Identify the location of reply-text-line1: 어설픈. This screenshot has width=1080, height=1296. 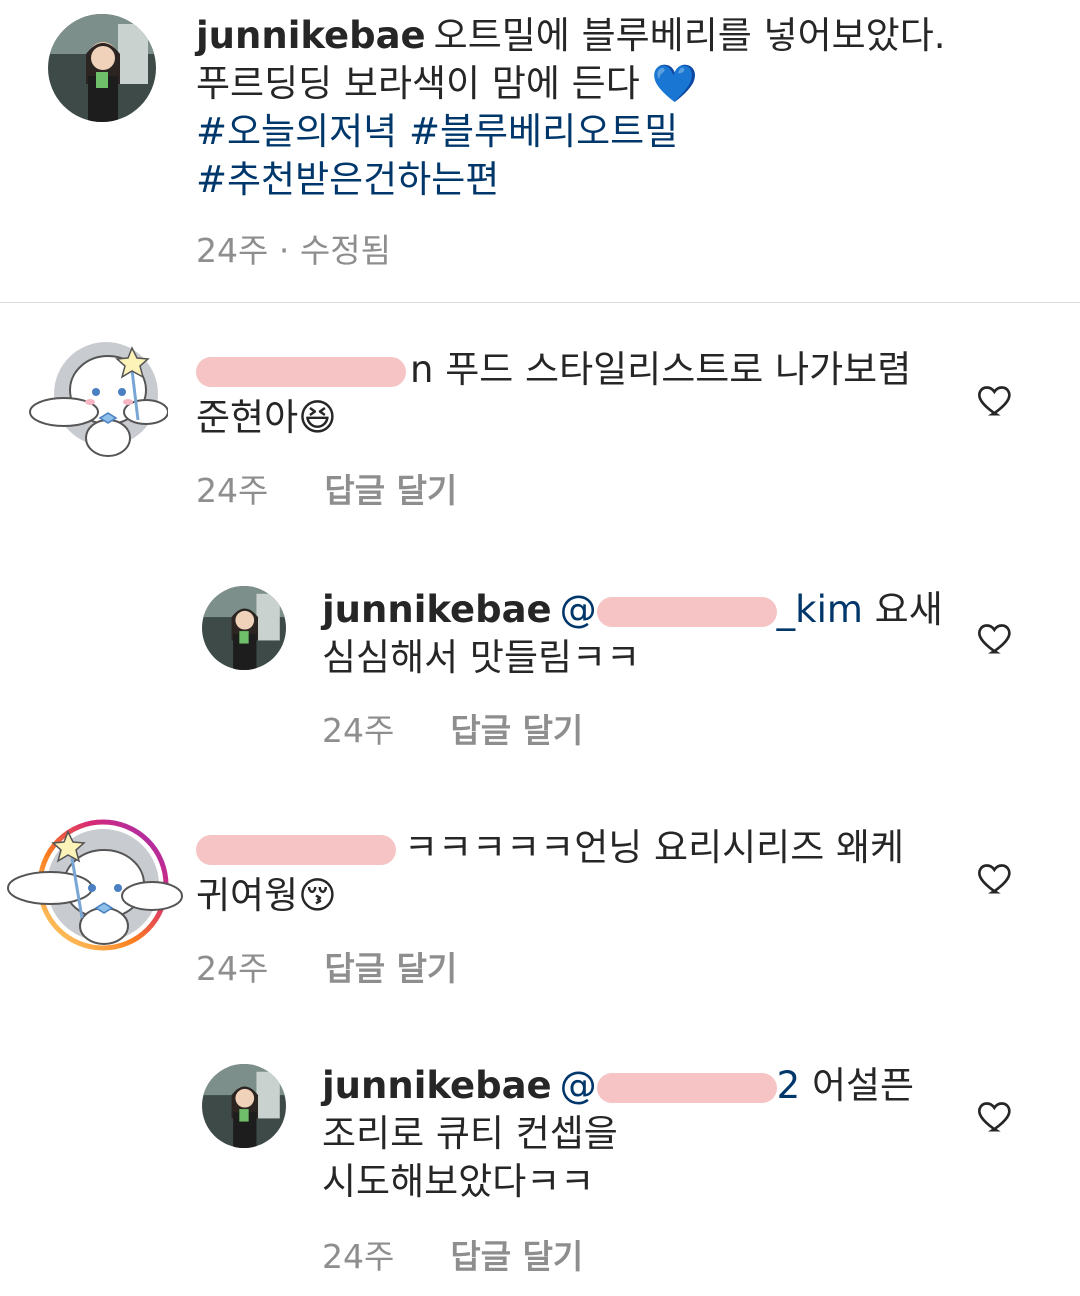
(863, 1085).